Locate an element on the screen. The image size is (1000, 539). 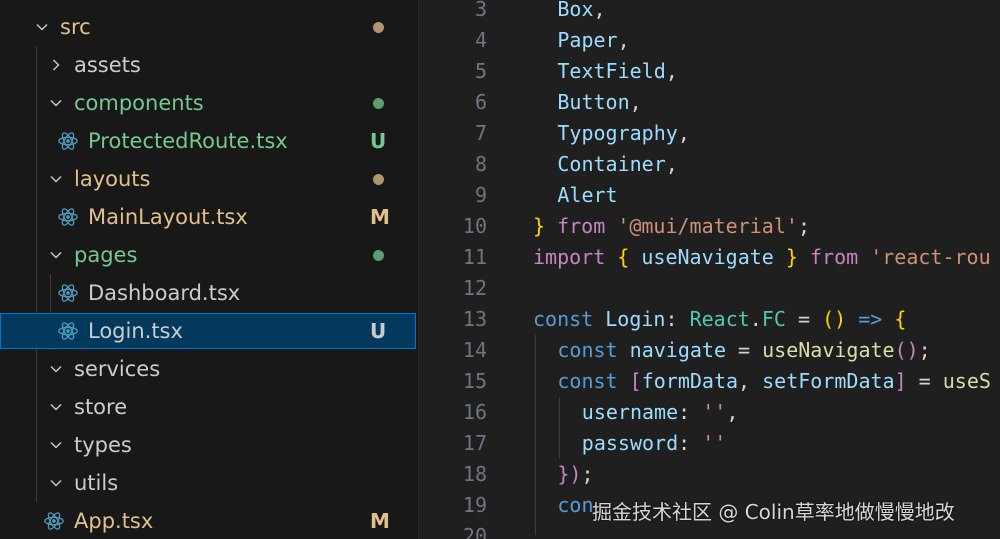
code-content: import { useNavigate } from 'react-rou is located at coordinates (762, 257).